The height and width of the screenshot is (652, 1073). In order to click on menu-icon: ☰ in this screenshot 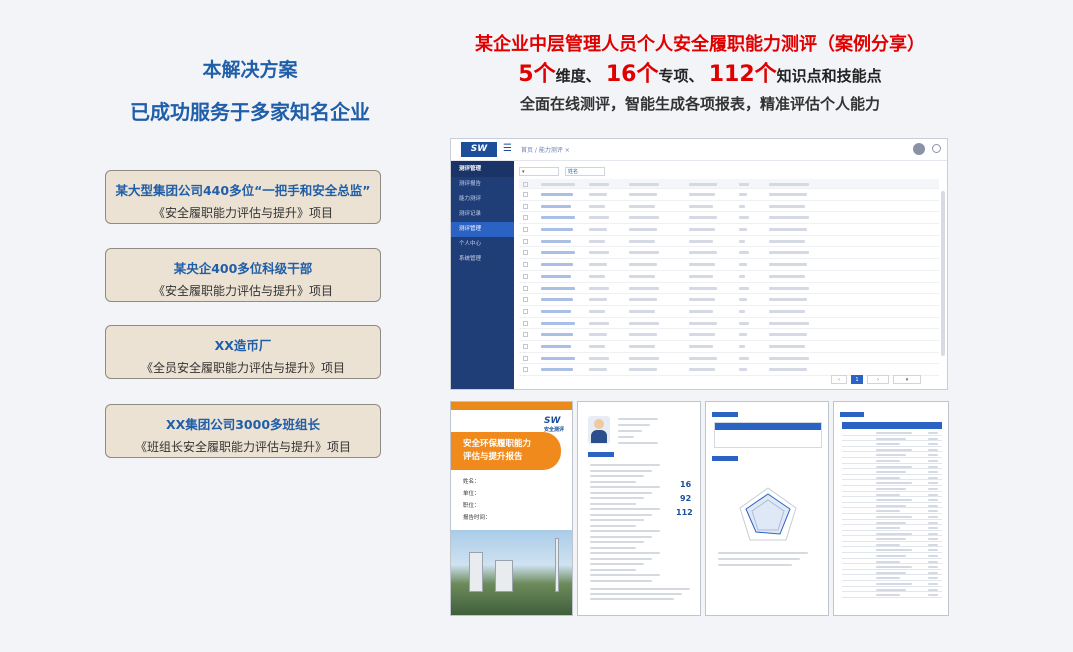, I will do `click(507, 148)`.